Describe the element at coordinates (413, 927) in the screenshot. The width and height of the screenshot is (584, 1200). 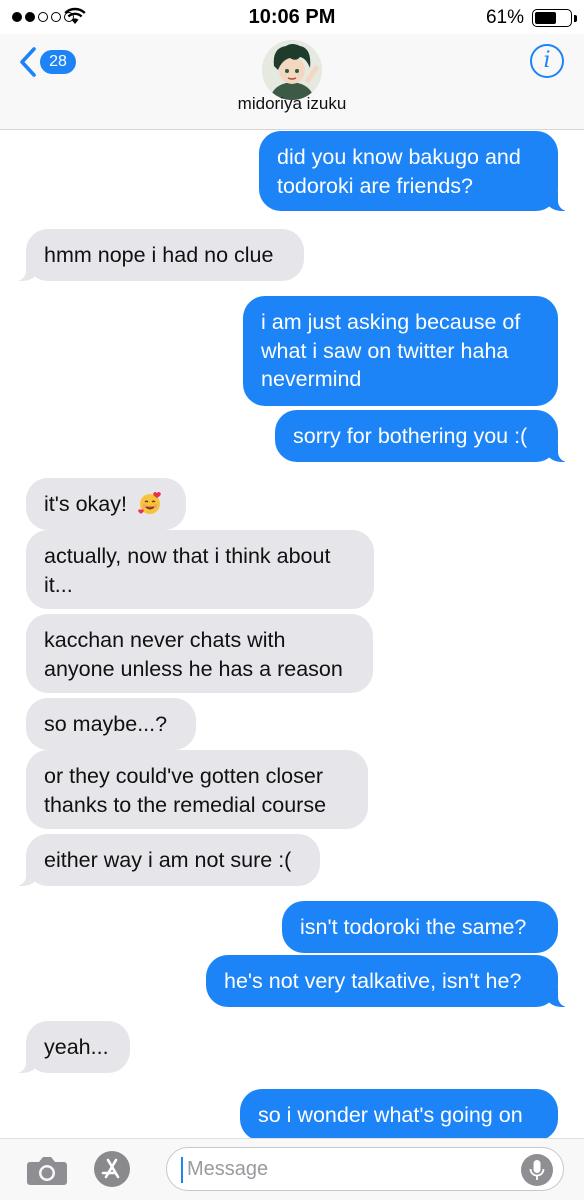
I see `message-text: isn't todoroki the same?` at that location.